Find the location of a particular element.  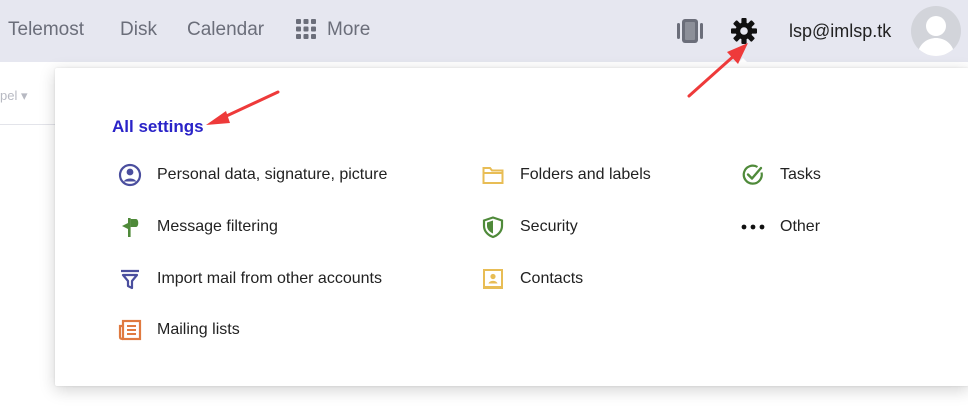

partial-label: pel ▾ is located at coordinates (14, 95).